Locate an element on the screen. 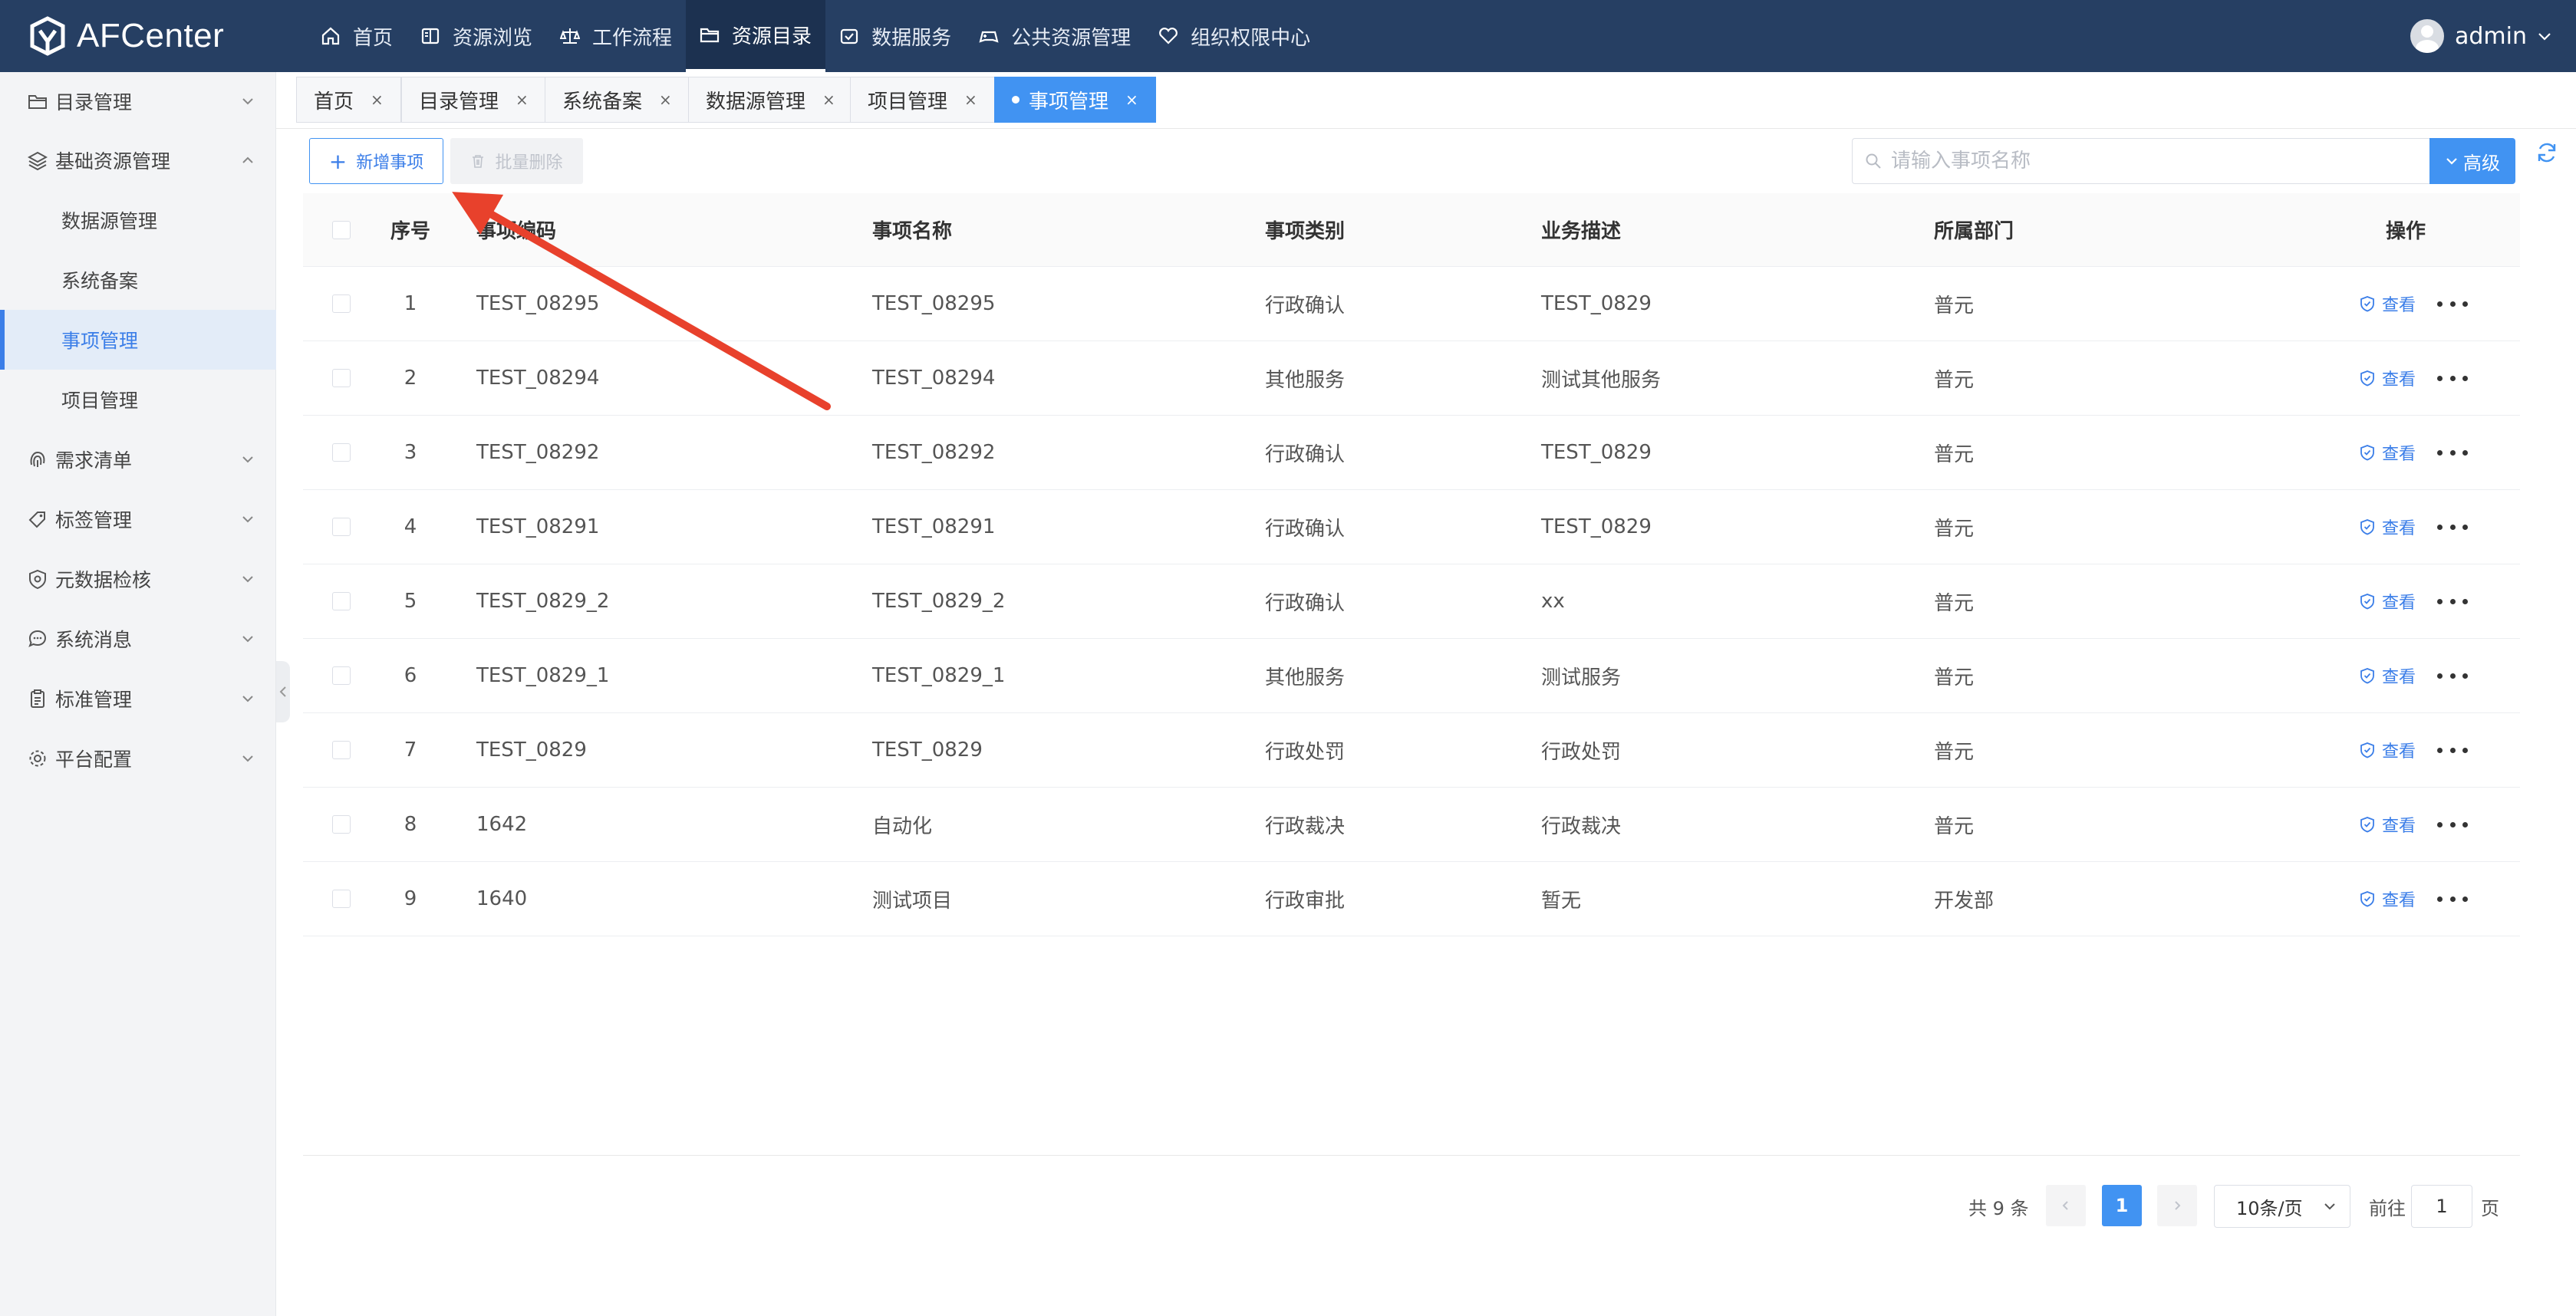  cell-code: TEST_08294 is located at coordinates (538, 378).